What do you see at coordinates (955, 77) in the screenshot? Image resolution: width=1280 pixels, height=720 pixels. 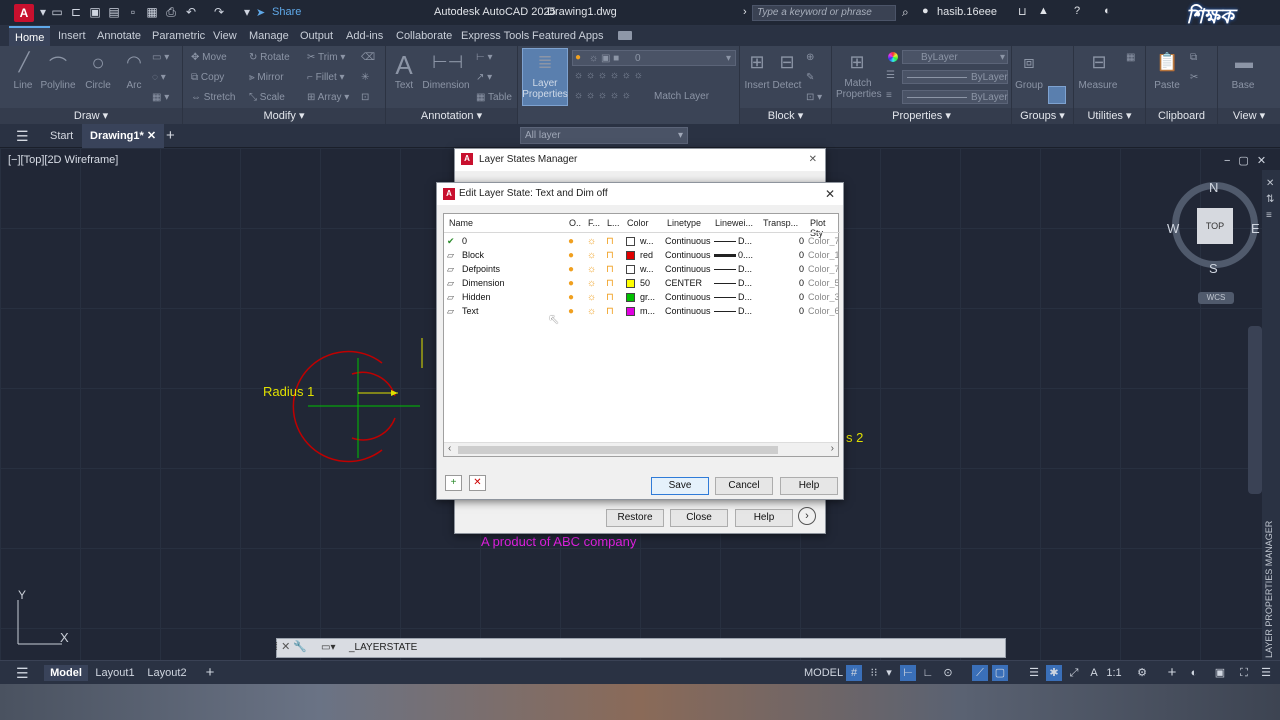 I see `lineweight-dropdown: ByLayer` at bounding box center [955, 77].